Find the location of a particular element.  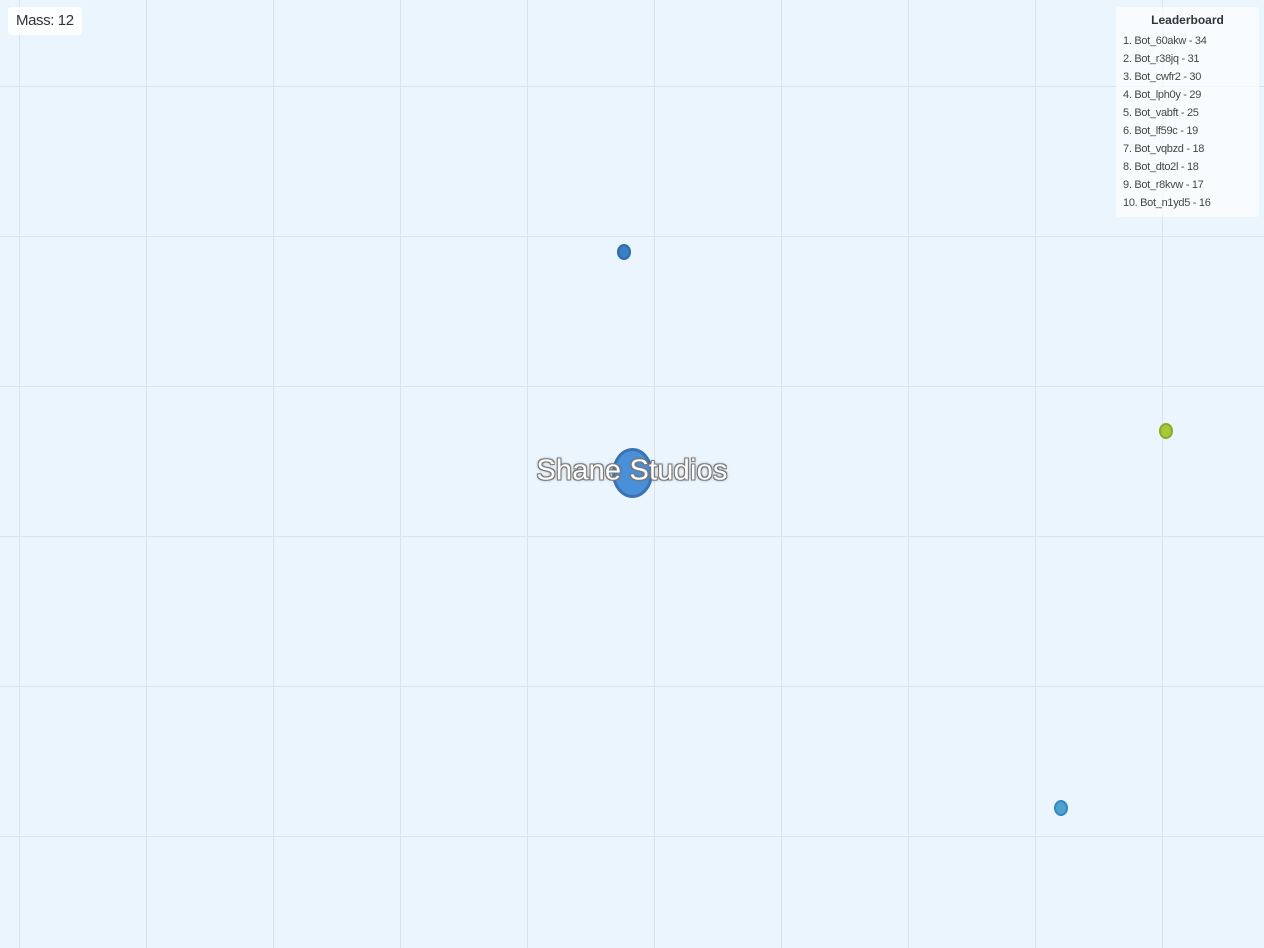

leaderboard-entry: 8. Bot_dto2l - 18 is located at coordinates (1161, 167).